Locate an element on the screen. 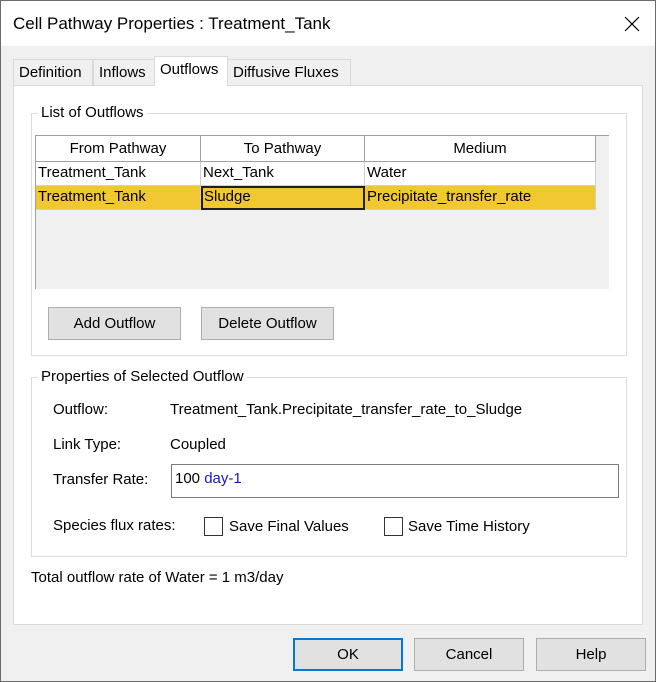 This screenshot has height=682, width=656. transfer-rate-input: 100 day-1 is located at coordinates (395, 481).